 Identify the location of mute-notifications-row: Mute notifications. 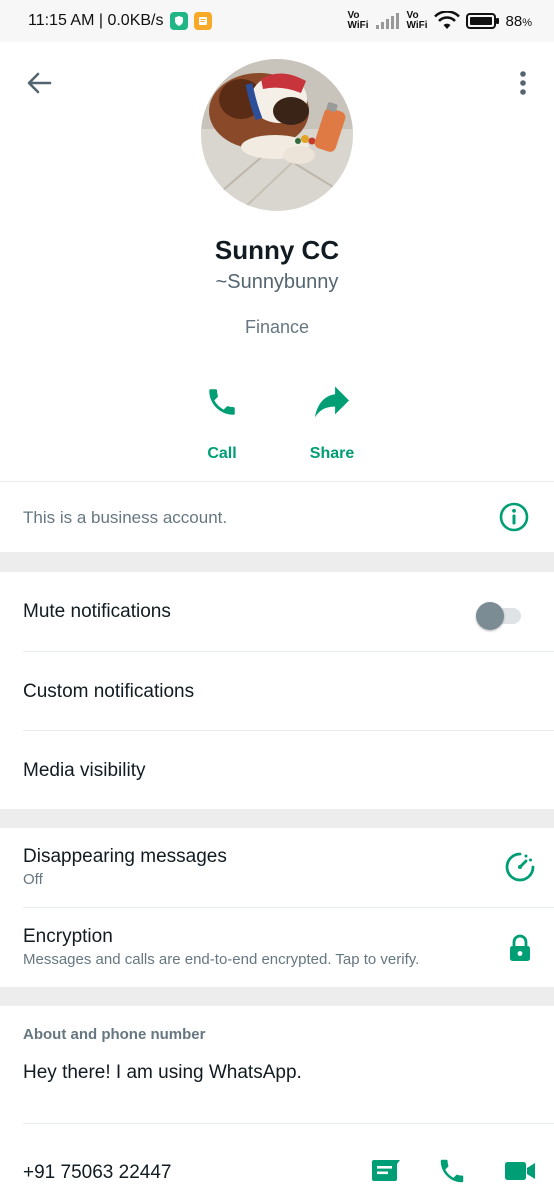
(277, 611).